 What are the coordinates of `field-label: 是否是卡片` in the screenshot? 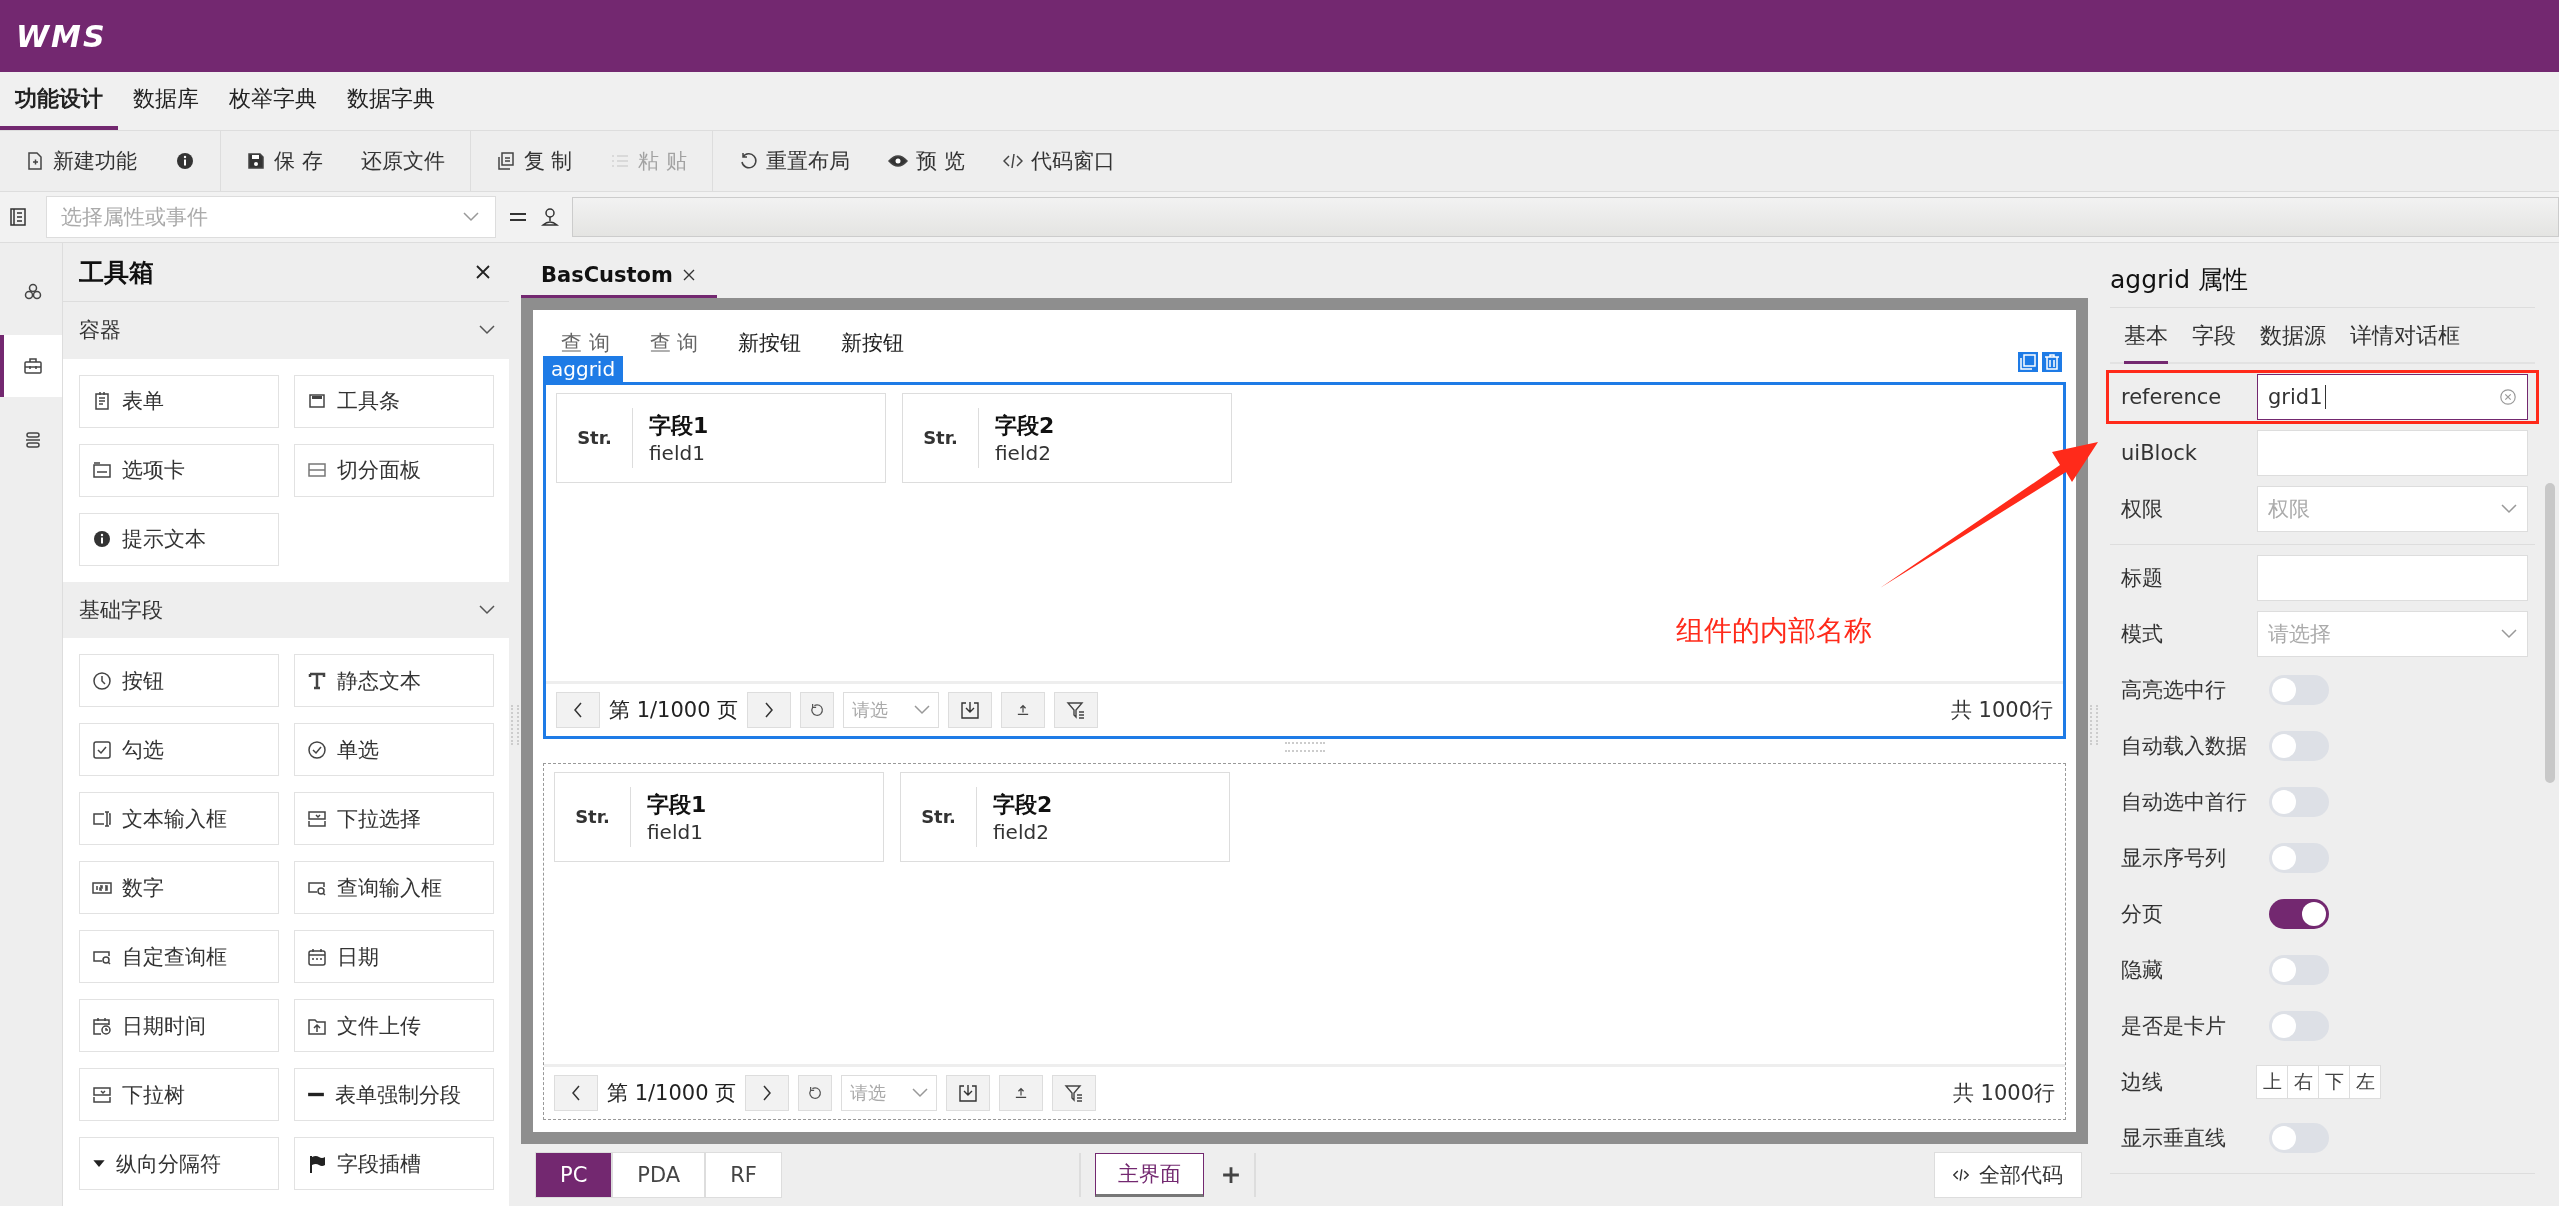 It's located at (2174, 1026).